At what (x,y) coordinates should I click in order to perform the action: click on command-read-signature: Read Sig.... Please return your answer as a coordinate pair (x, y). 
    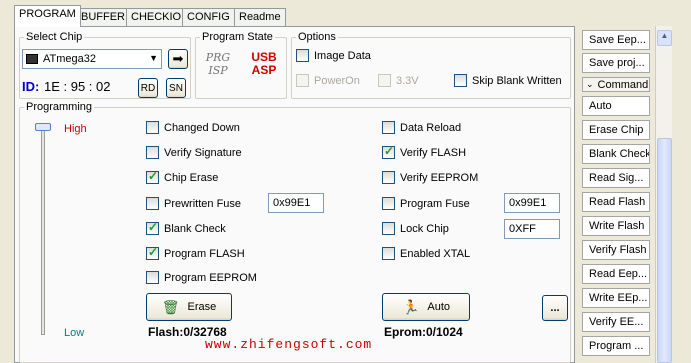
    Looking at the image, I should click on (616, 178).